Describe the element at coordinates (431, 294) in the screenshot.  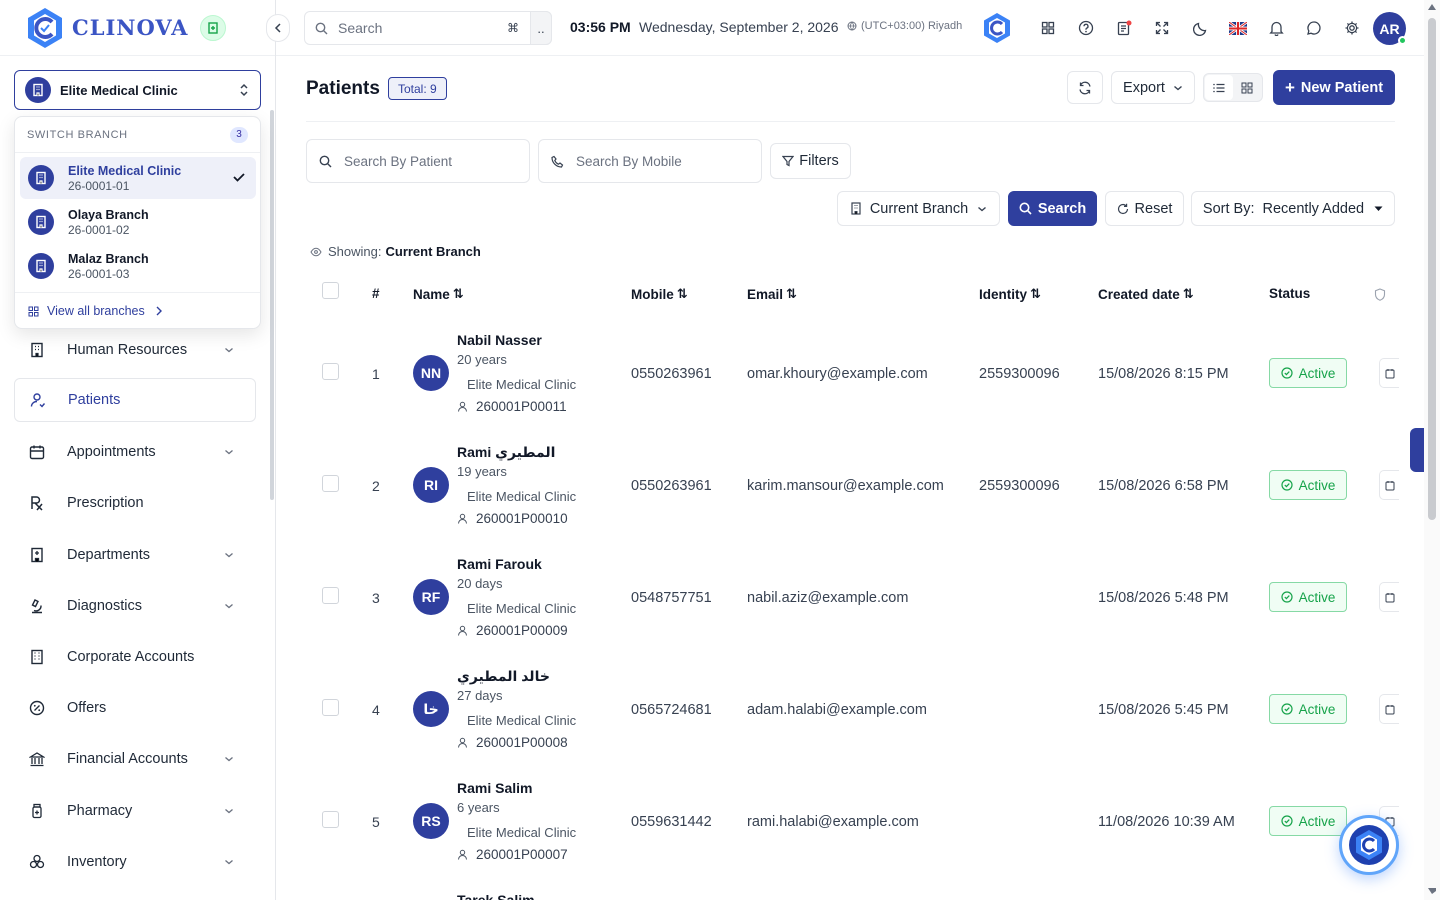
I see `col-header-name-label: Name` at that location.